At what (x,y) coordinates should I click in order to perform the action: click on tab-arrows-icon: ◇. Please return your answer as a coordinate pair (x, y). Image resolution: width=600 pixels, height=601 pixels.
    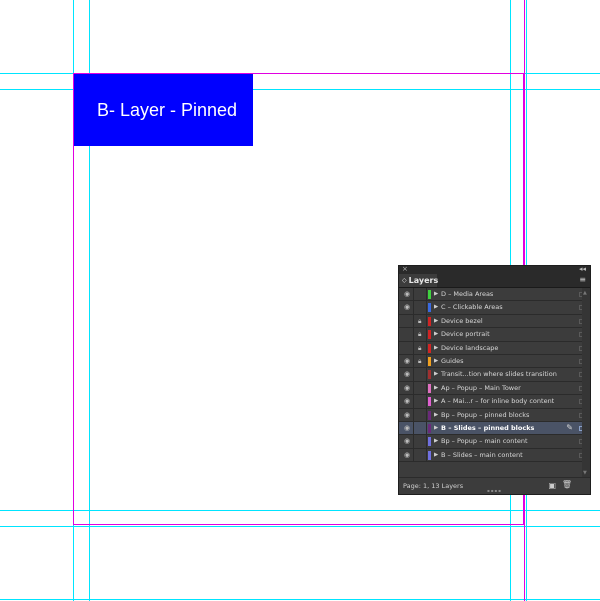
    Looking at the image, I should click on (404, 280).